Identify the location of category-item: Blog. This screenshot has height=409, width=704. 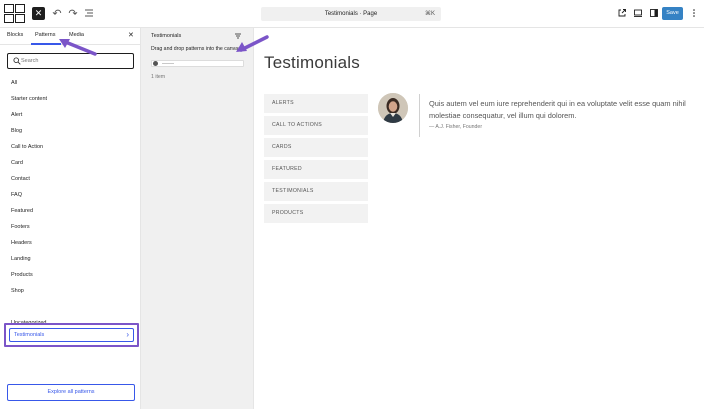
(16, 131).